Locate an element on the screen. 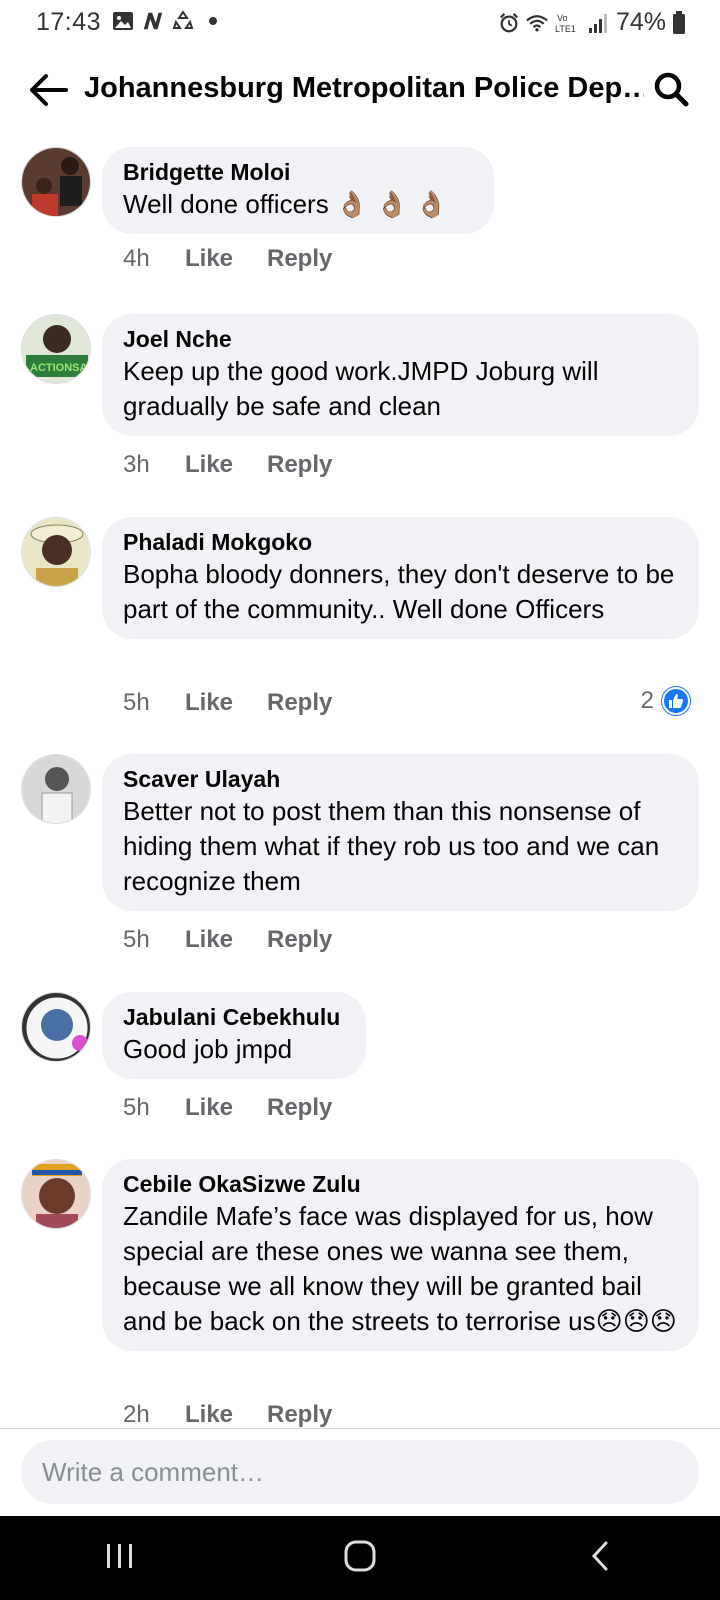 The image size is (720, 1600). comment-actions: 2h Like Reply is located at coordinates (227, 1415).